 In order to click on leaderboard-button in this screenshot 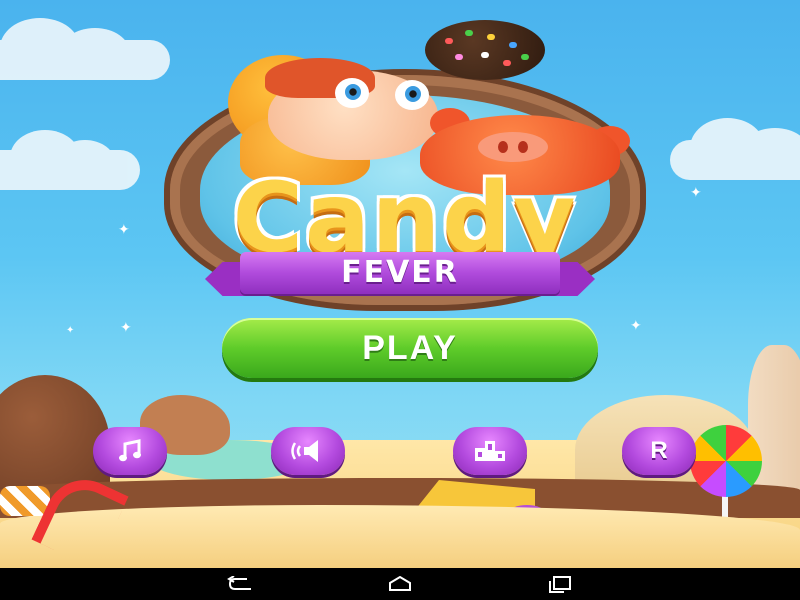, I will do `click(490, 451)`.